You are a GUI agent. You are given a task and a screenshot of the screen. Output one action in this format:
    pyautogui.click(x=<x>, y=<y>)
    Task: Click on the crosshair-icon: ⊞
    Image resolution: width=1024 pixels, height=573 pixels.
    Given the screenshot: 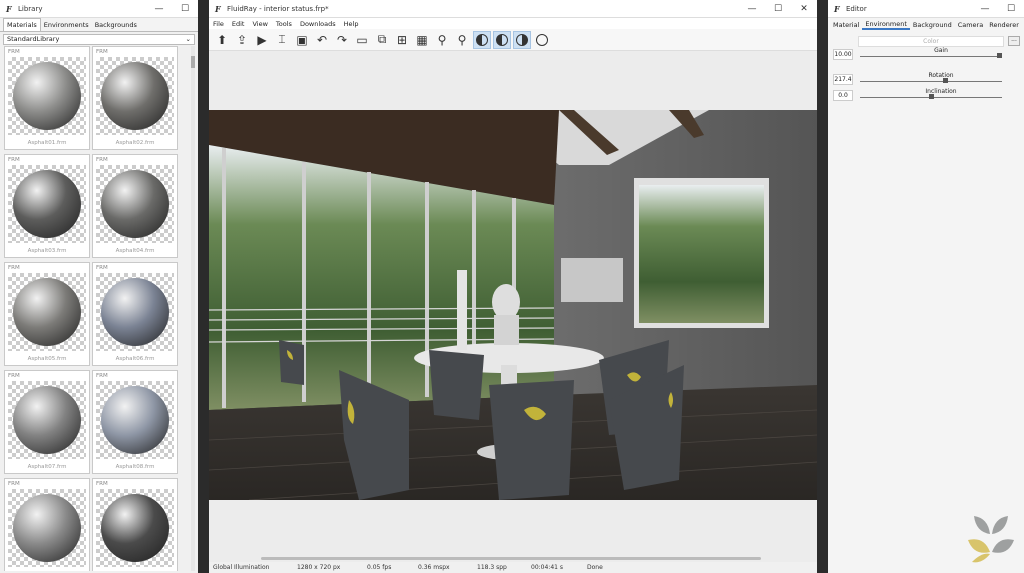 What is the action you would take?
    pyautogui.click(x=402, y=40)
    